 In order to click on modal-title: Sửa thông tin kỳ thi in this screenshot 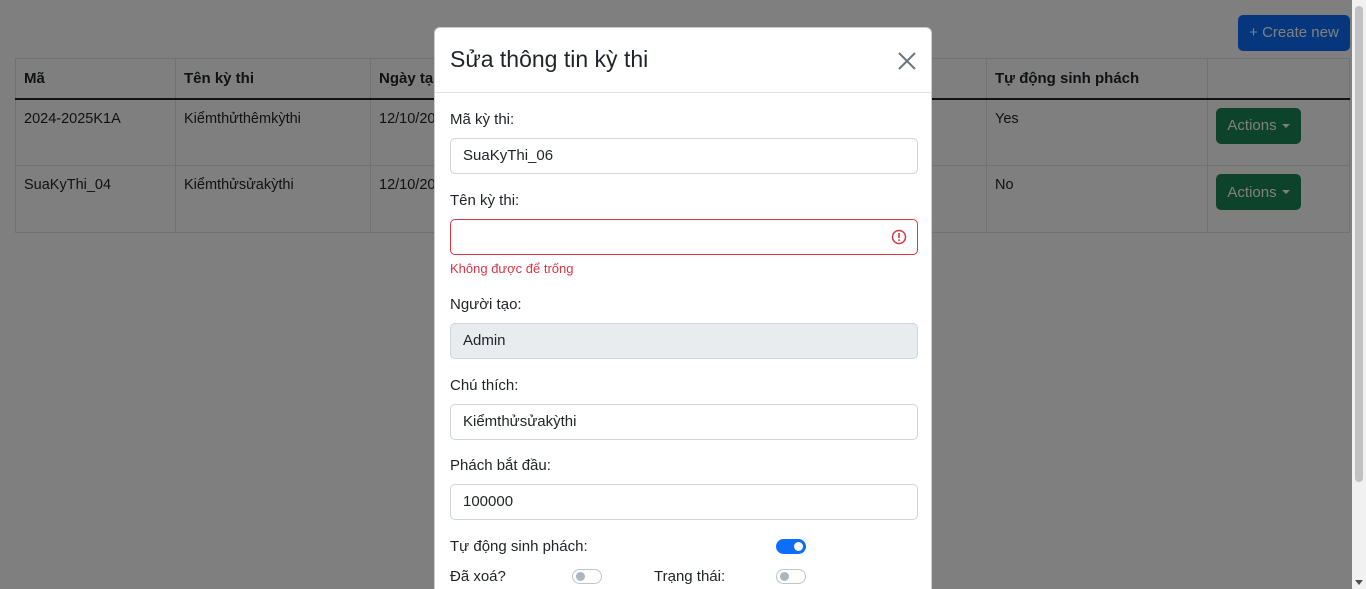, I will do `click(549, 59)`.